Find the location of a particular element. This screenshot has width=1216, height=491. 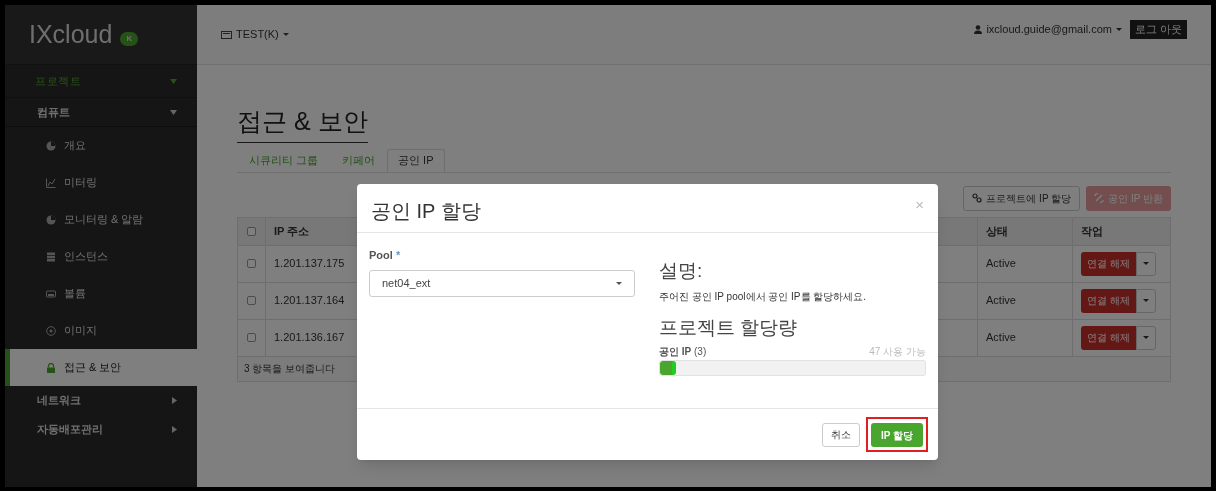

column-header: 작업 is located at coordinates (1092, 231).